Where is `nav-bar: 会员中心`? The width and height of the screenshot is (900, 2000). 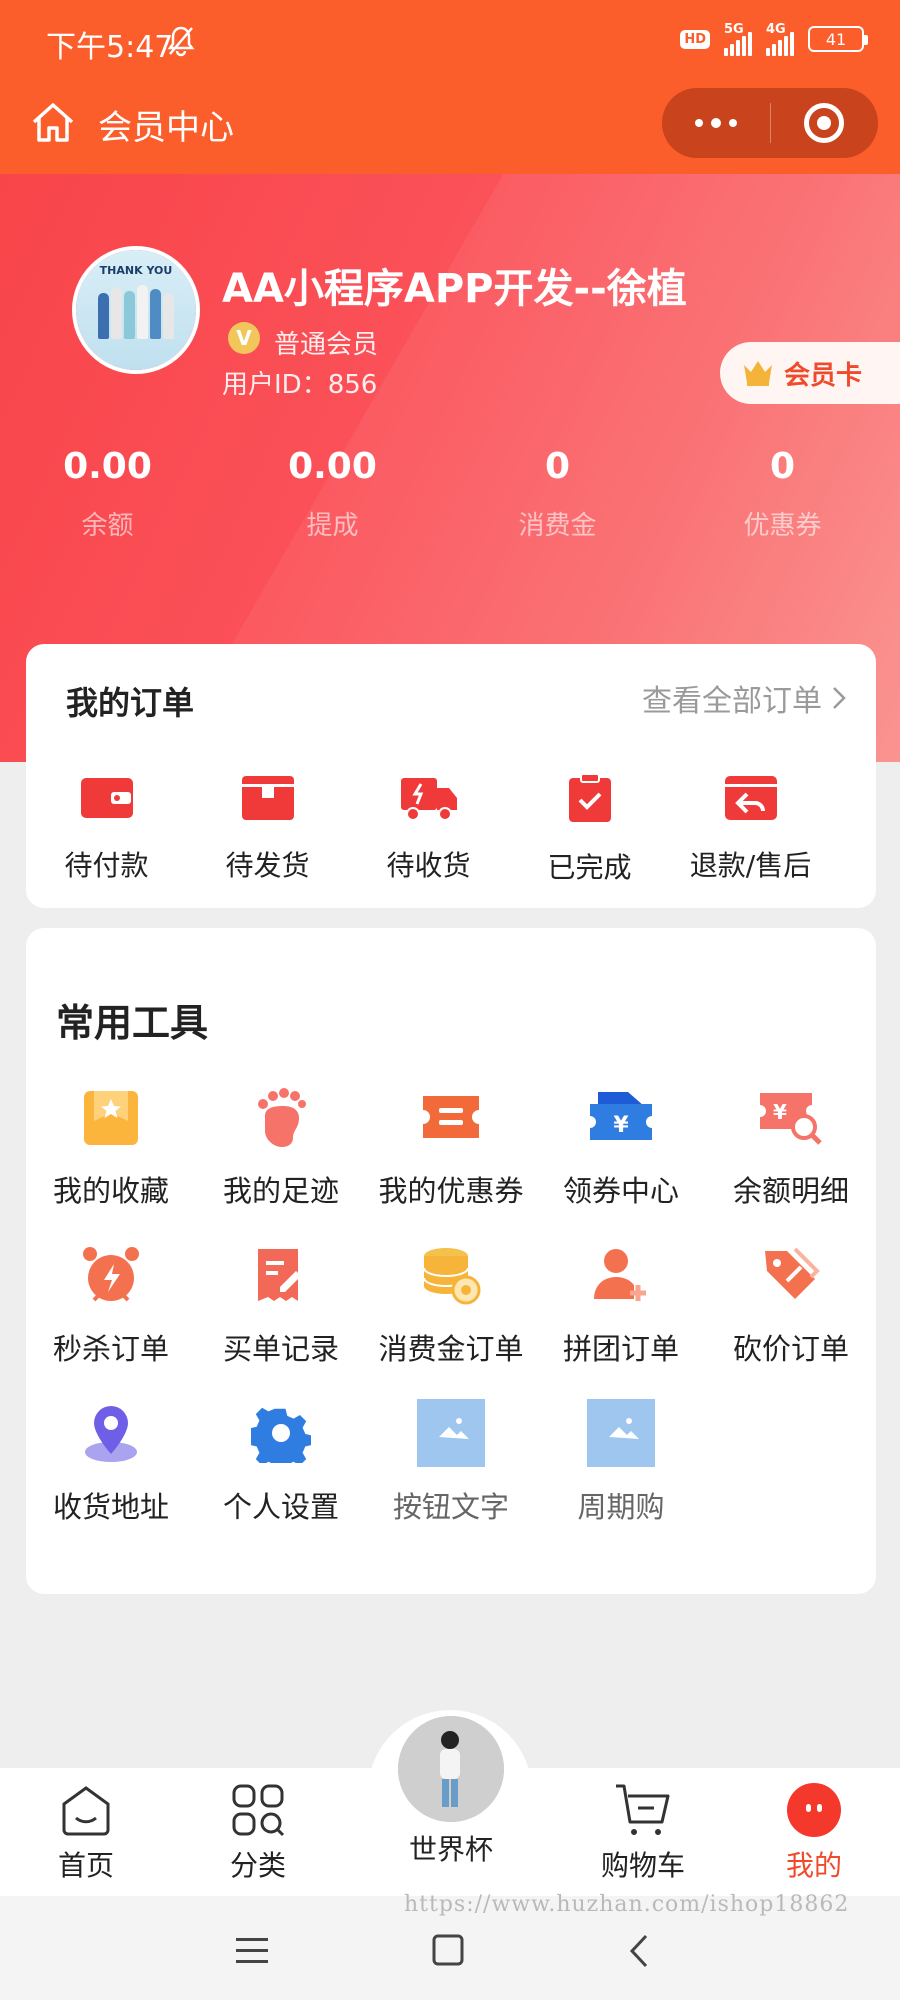 nav-bar: 会员中心 is located at coordinates (450, 129).